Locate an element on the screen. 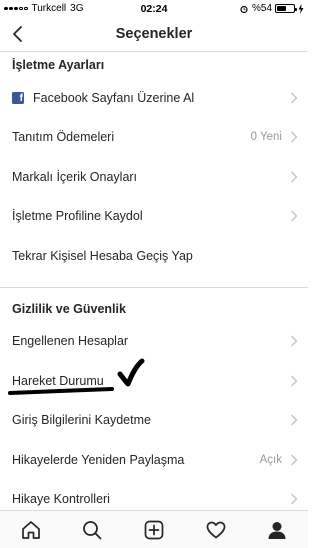 The width and height of the screenshot is (320, 548). list-item-blocked-accounts: Engellenen Hesaplar is located at coordinates (154, 342).